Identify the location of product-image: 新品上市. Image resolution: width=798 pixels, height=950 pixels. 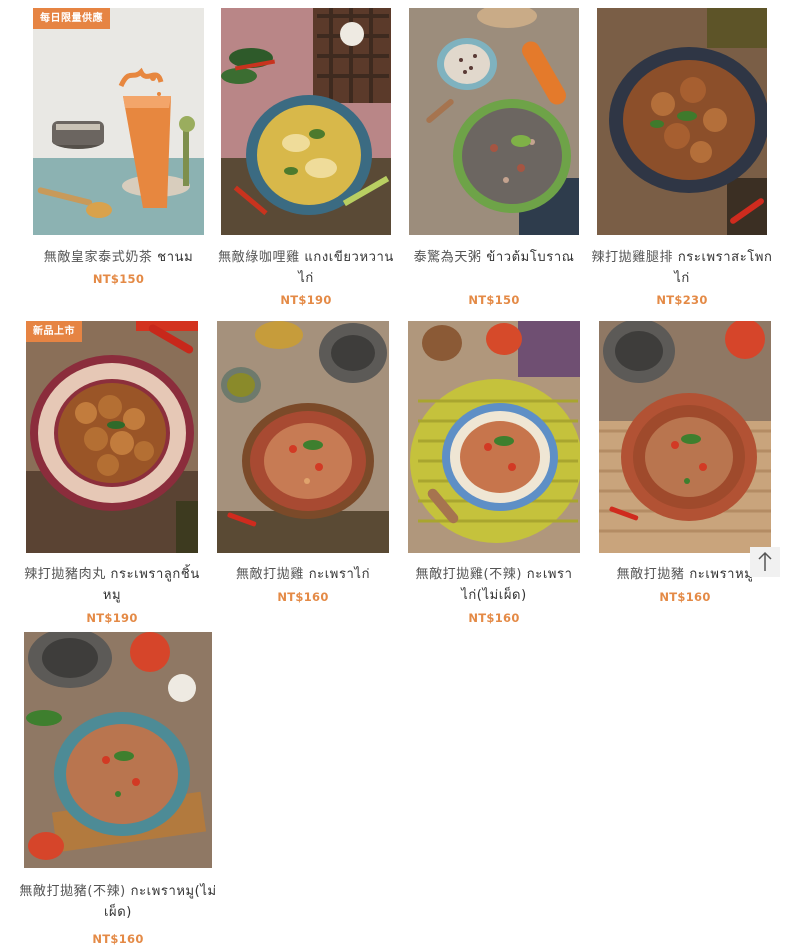
(112, 437).